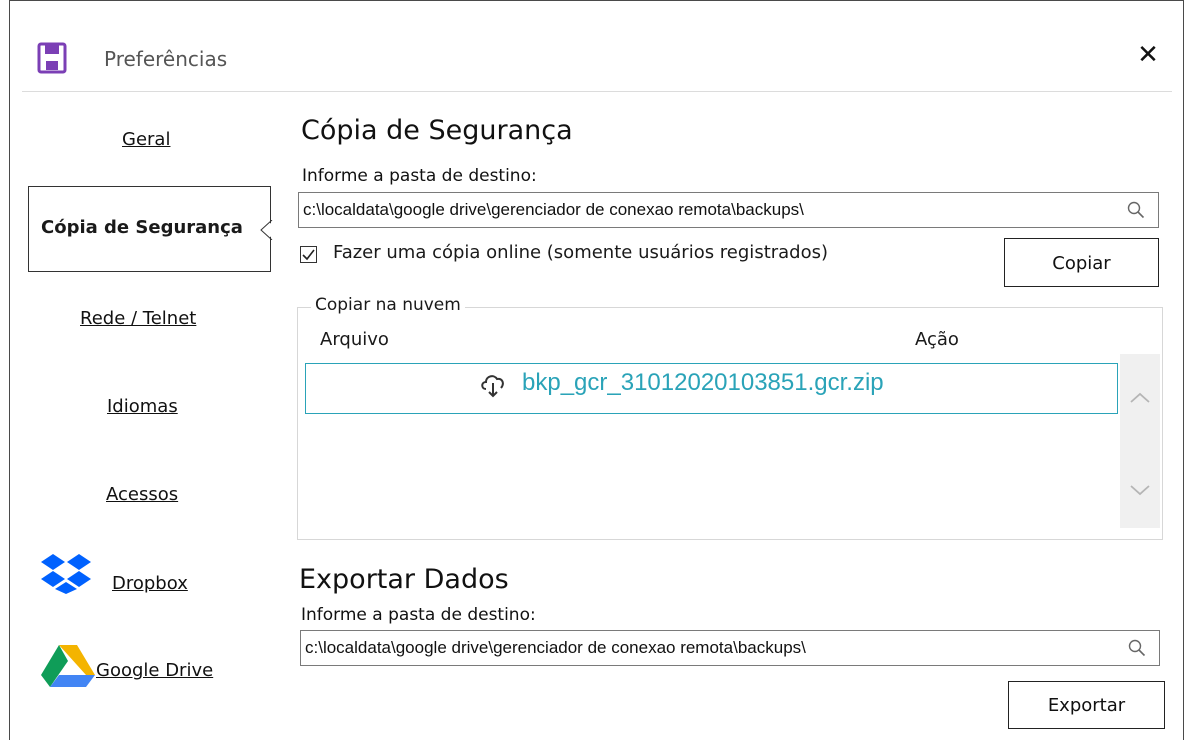 This screenshot has height=740, width=1192. What do you see at coordinates (1081, 262) in the screenshot?
I see `copy-button: Copiar` at bounding box center [1081, 262].